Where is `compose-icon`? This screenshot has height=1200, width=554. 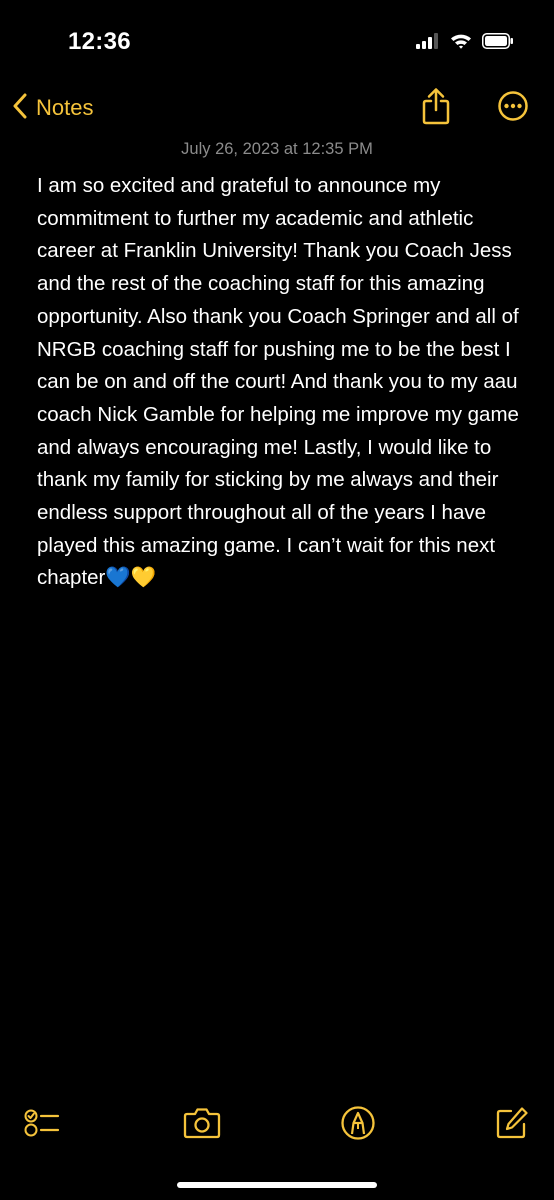
compose-icon is located at coordinates (512, 1125).